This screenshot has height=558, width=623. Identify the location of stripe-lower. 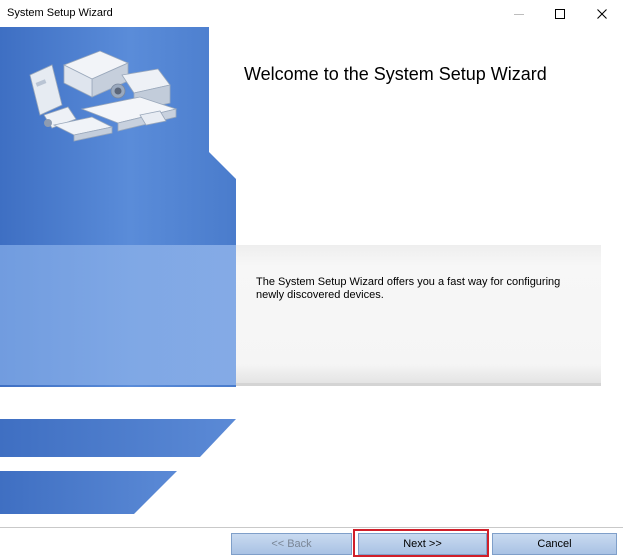
(88, 492).